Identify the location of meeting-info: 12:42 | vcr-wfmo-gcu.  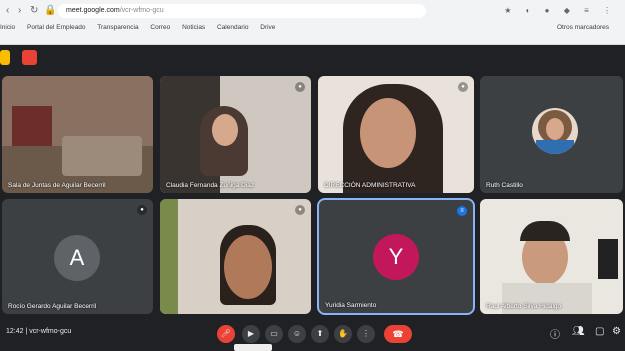
(39, 331).